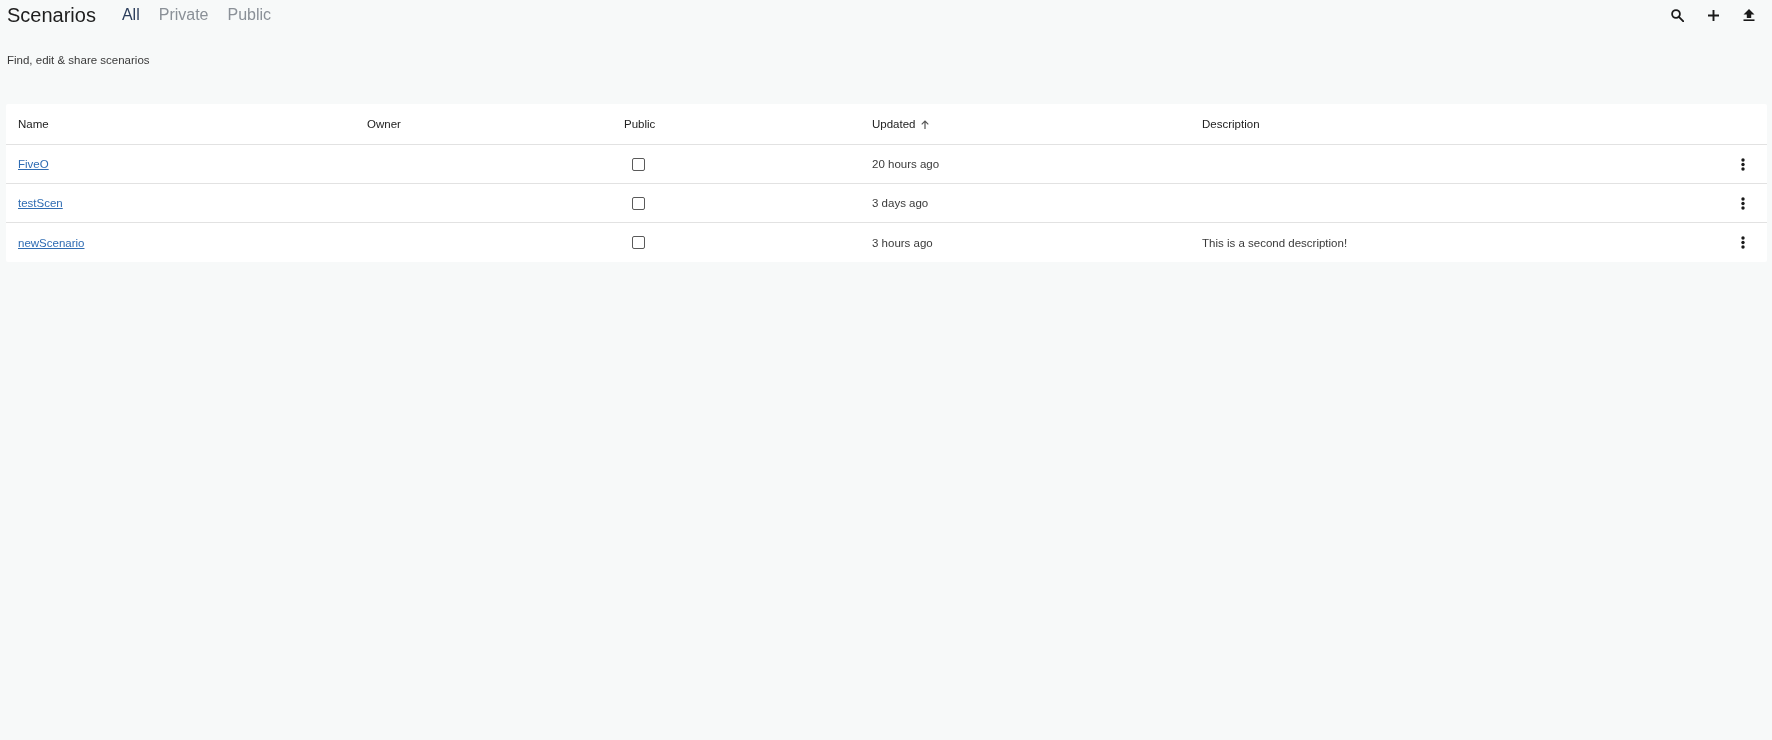 This screenshot has width=1772, height=740. What do you see at coordinates (130, 15) in the screenshot?
I see `filter-tab: All` at bounding box center [130, 15].